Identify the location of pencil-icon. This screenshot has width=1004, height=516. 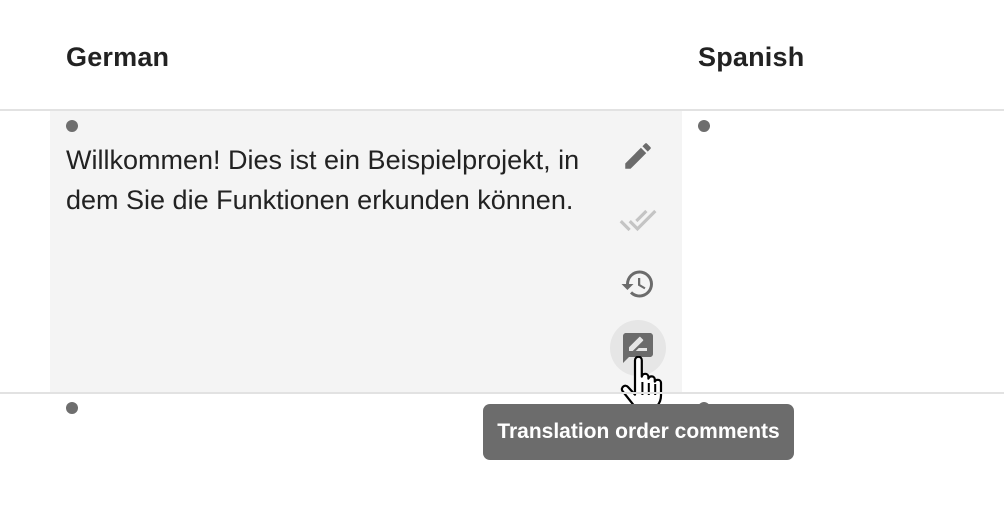
(638, 156).